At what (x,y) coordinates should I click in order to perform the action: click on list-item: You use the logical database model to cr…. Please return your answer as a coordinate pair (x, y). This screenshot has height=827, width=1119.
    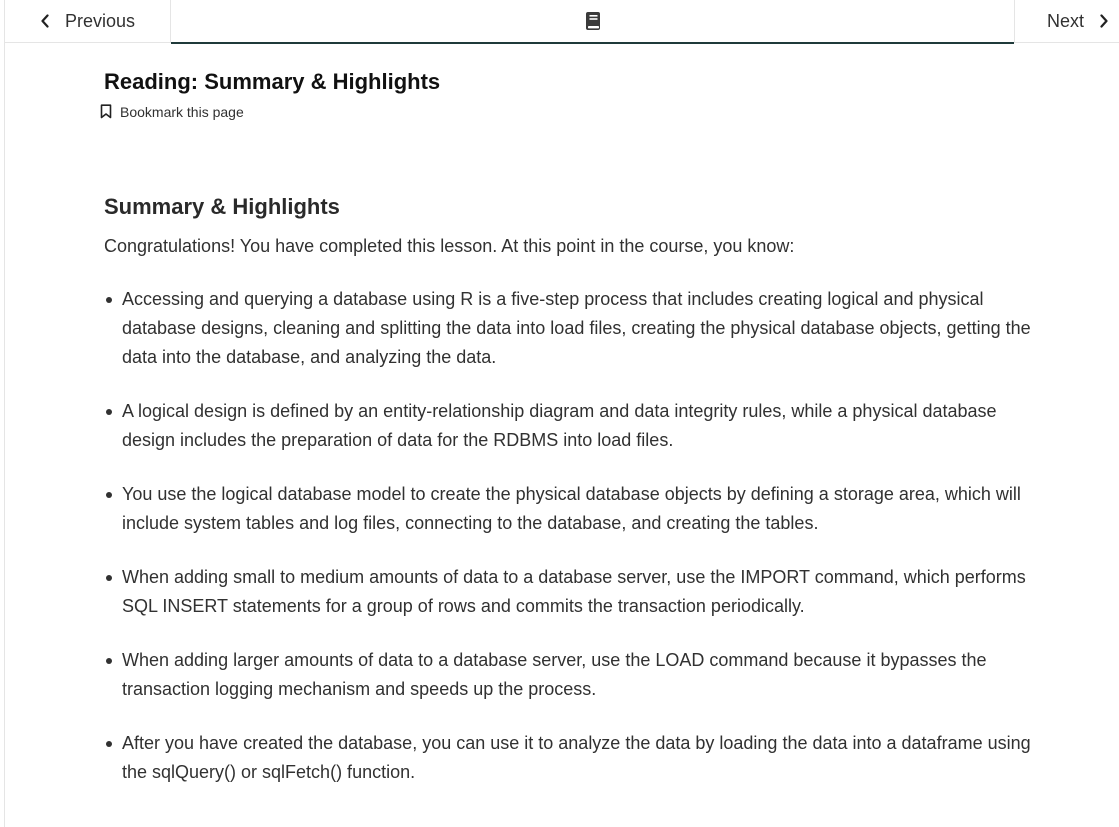
    Looking at the image, I should click on (579, 509).